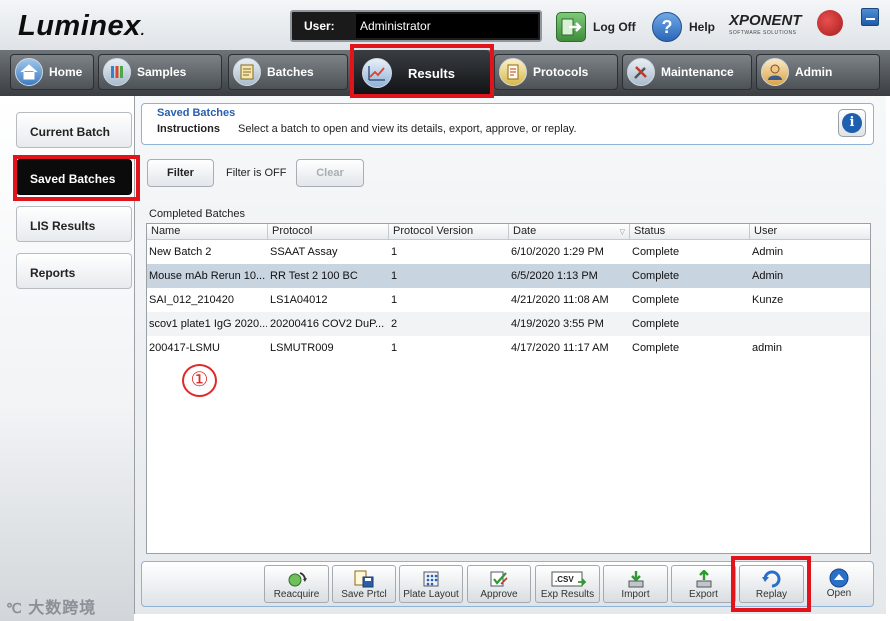  What do you see at coordinates (330, 173) in the screenshot?
I see `clear-button: Clear` at bounding box center [330, 173].